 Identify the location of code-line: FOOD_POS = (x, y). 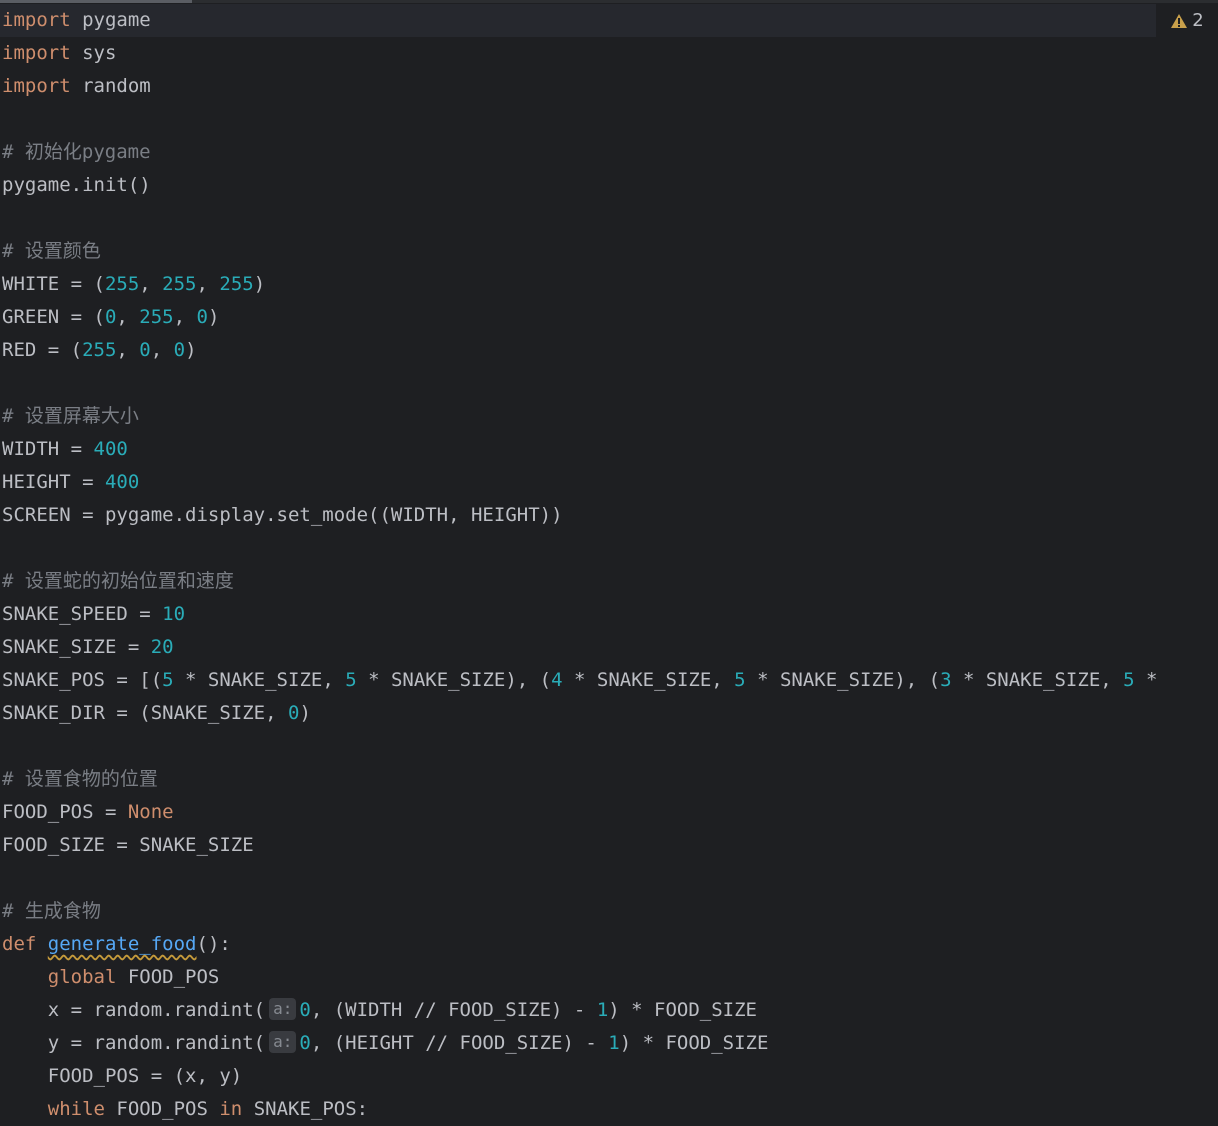
(609, 1076).